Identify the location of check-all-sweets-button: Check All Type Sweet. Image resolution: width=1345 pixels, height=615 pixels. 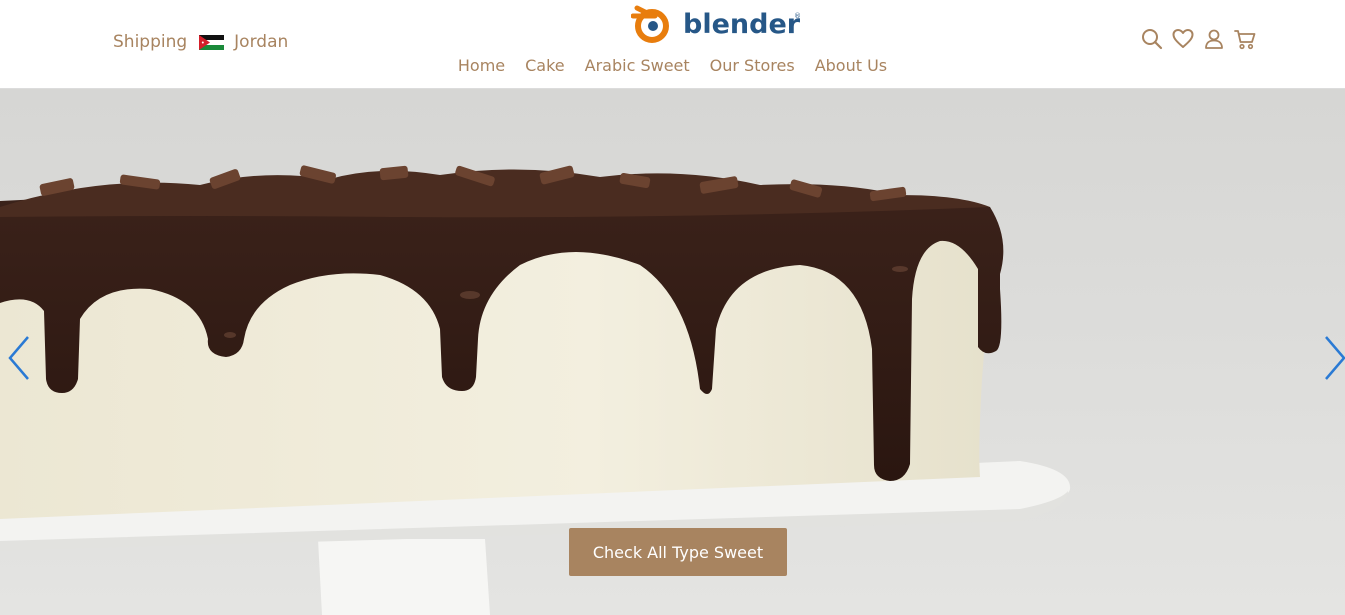
(678, 552).